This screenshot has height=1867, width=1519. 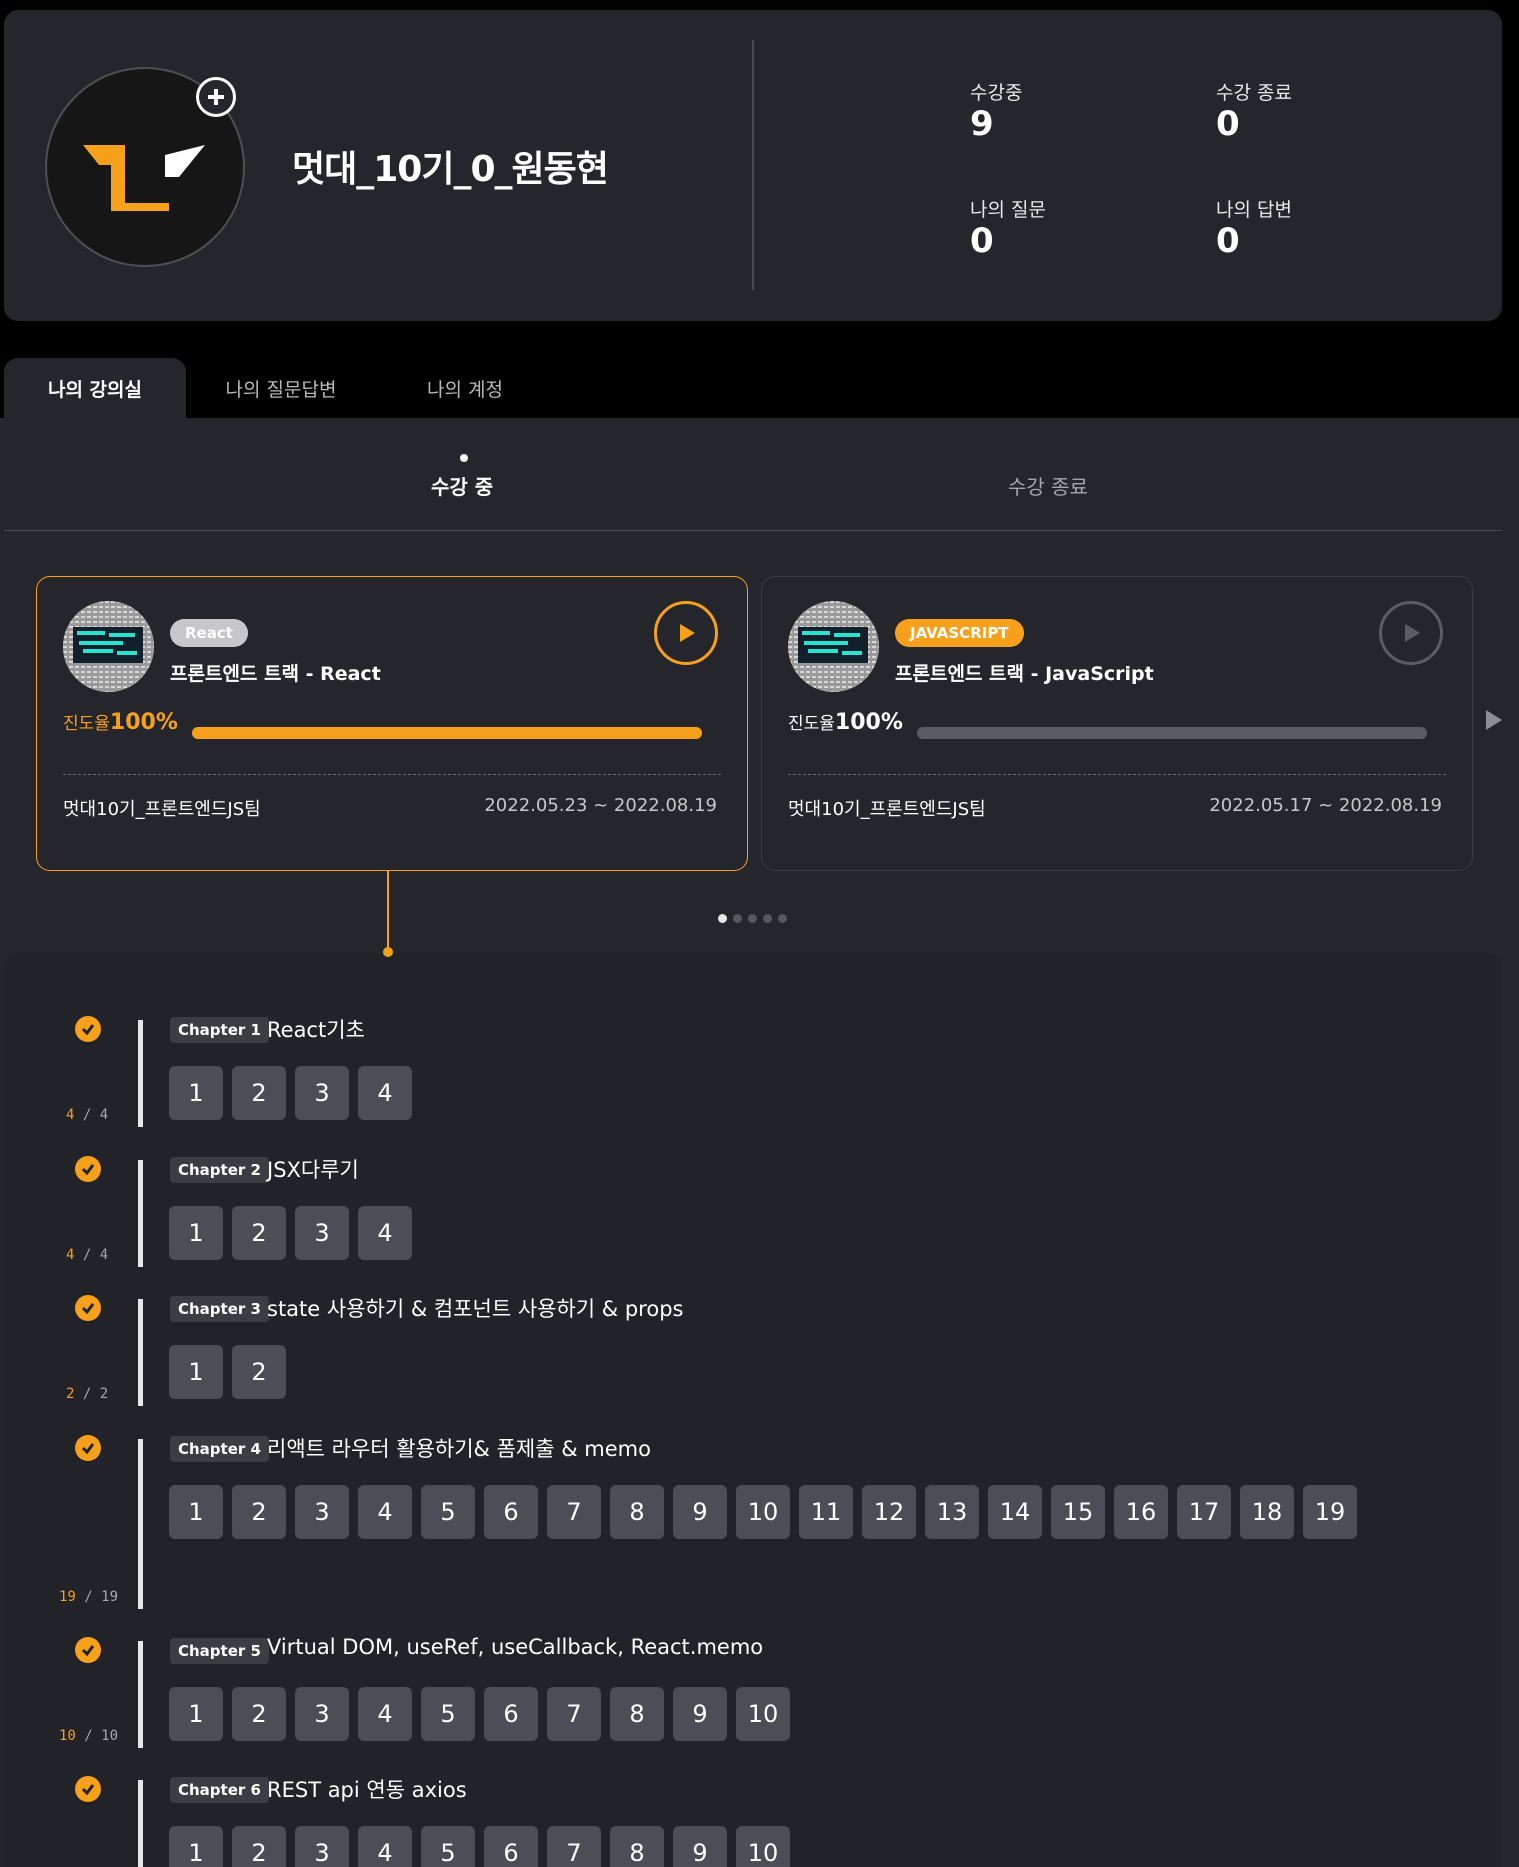 I want to click on chapter-title: REST api 연동 axios, so click(x=367, y=1789).